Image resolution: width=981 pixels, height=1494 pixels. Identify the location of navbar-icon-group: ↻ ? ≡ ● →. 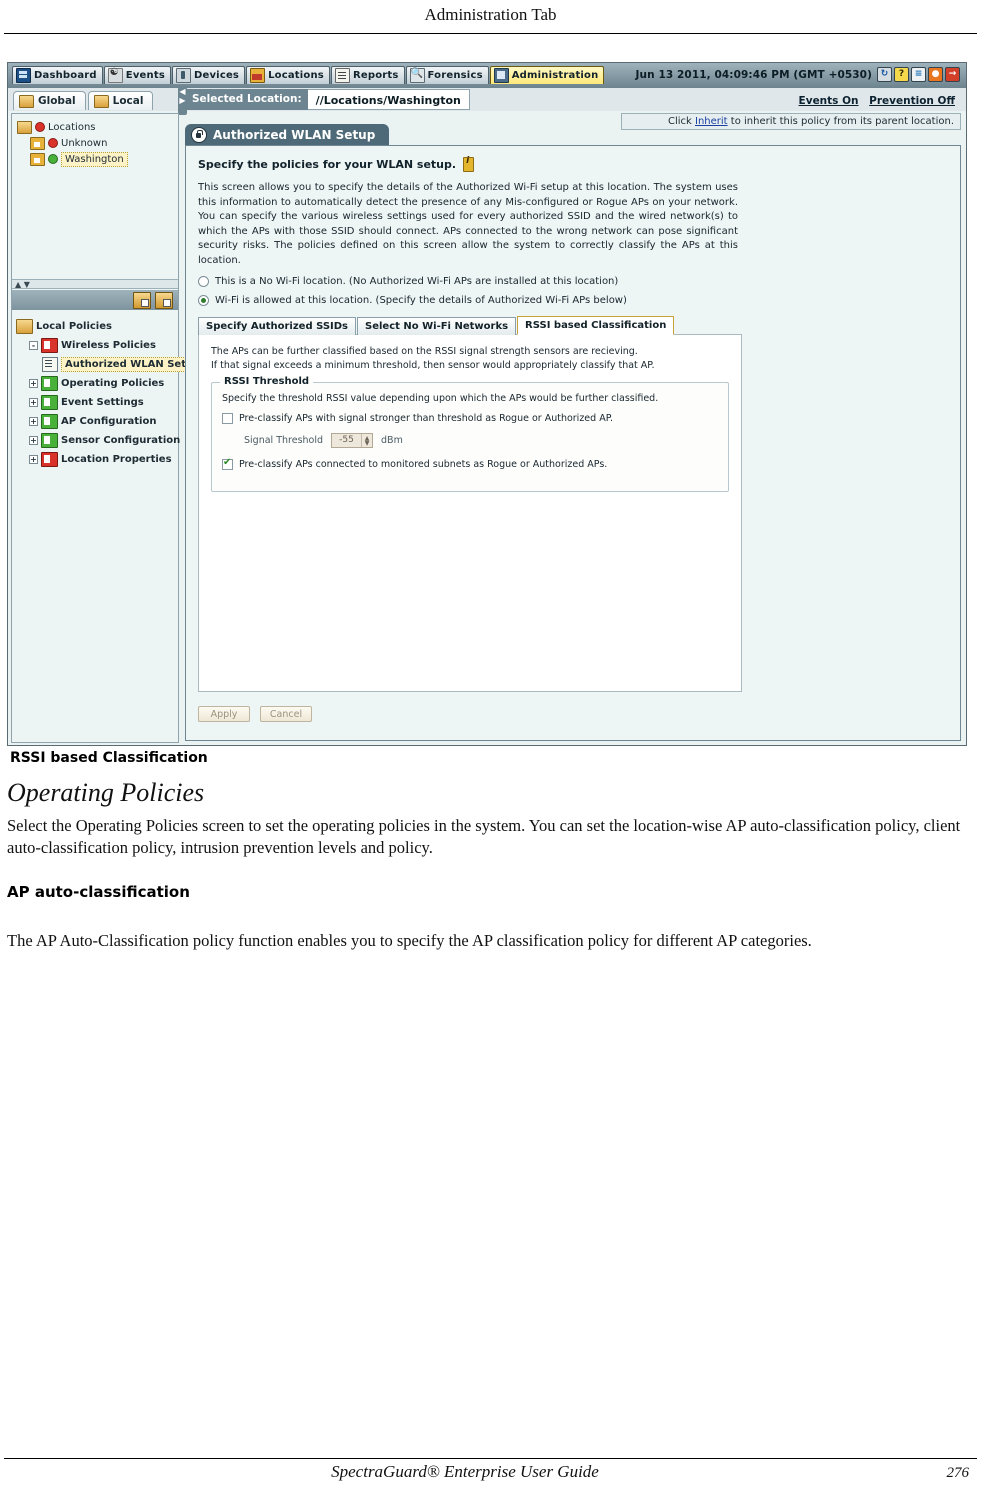
(918, 74).